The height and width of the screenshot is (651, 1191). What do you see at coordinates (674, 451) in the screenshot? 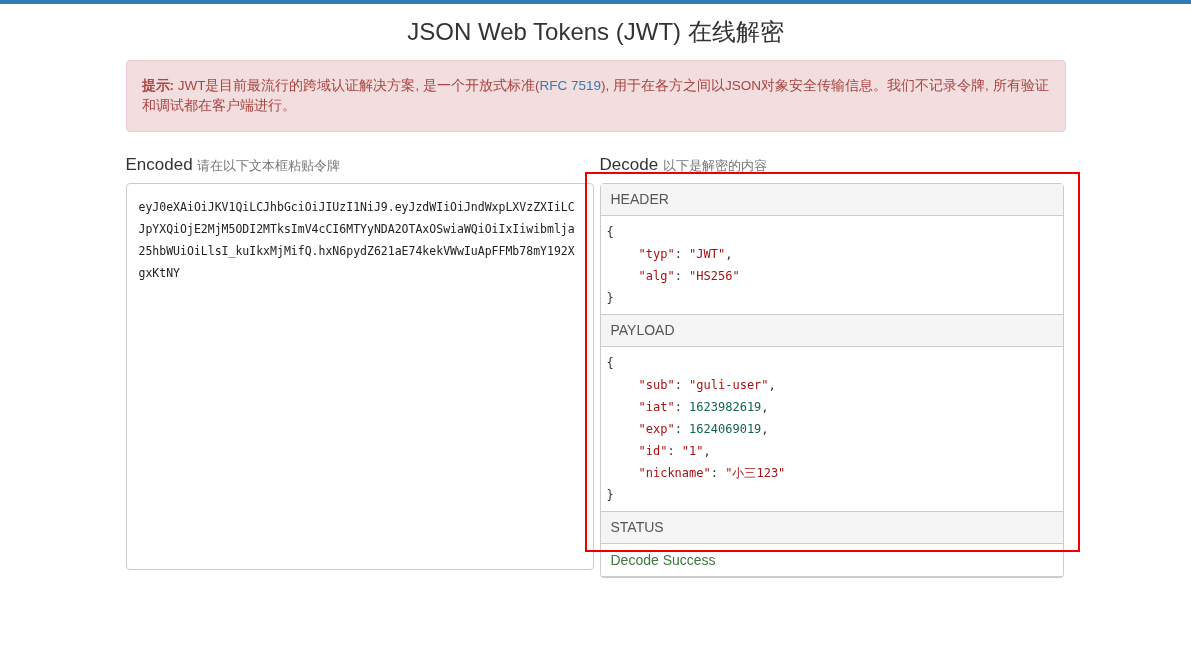
I see `json-line: "id": "1",` at bounding box center [674, 451].